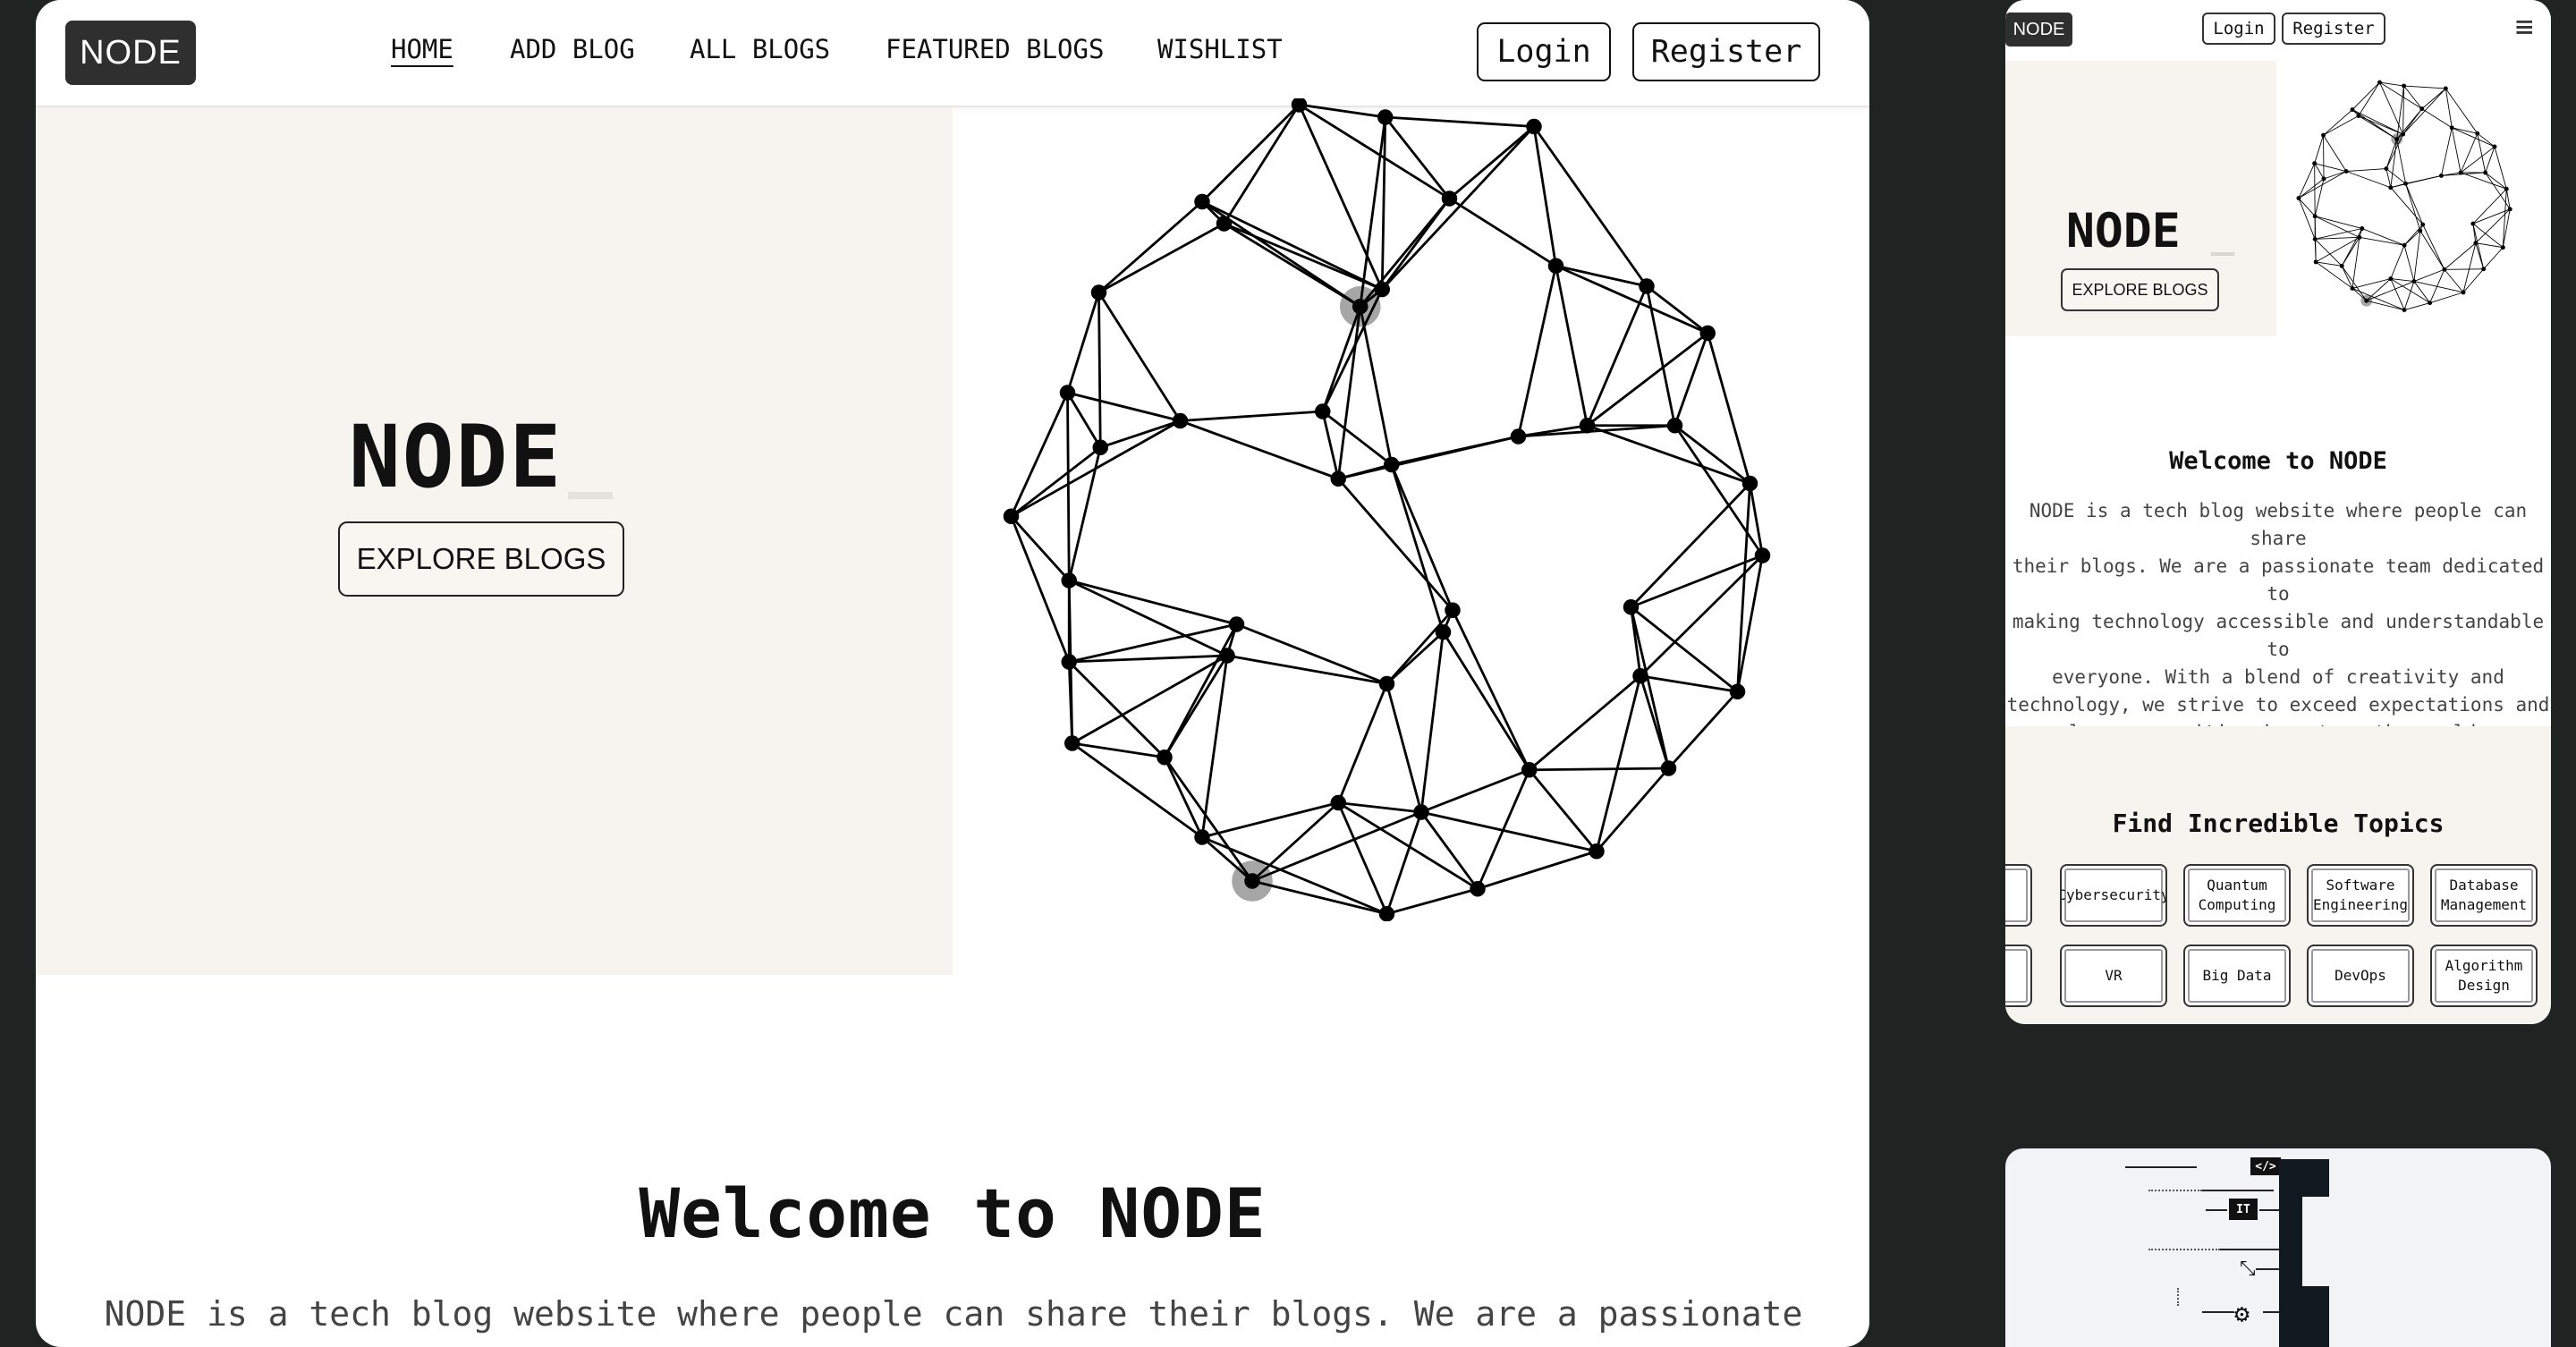 This screenshot has width=2576, height=1347. I want to click on mobile-hero-panel: NODE EXPLORE BLOGS, so click(2140, 198).